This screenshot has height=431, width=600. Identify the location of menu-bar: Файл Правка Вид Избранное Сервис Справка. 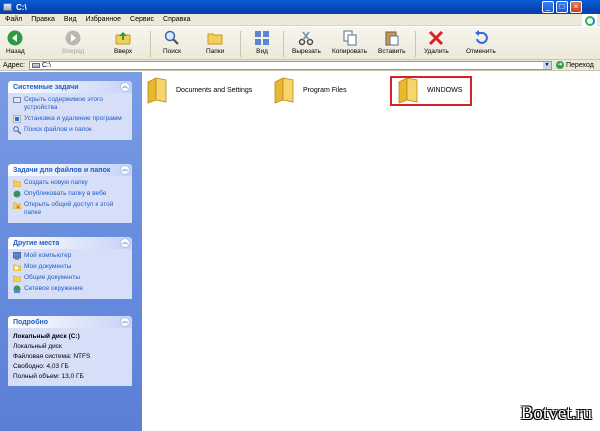
(300, 20).